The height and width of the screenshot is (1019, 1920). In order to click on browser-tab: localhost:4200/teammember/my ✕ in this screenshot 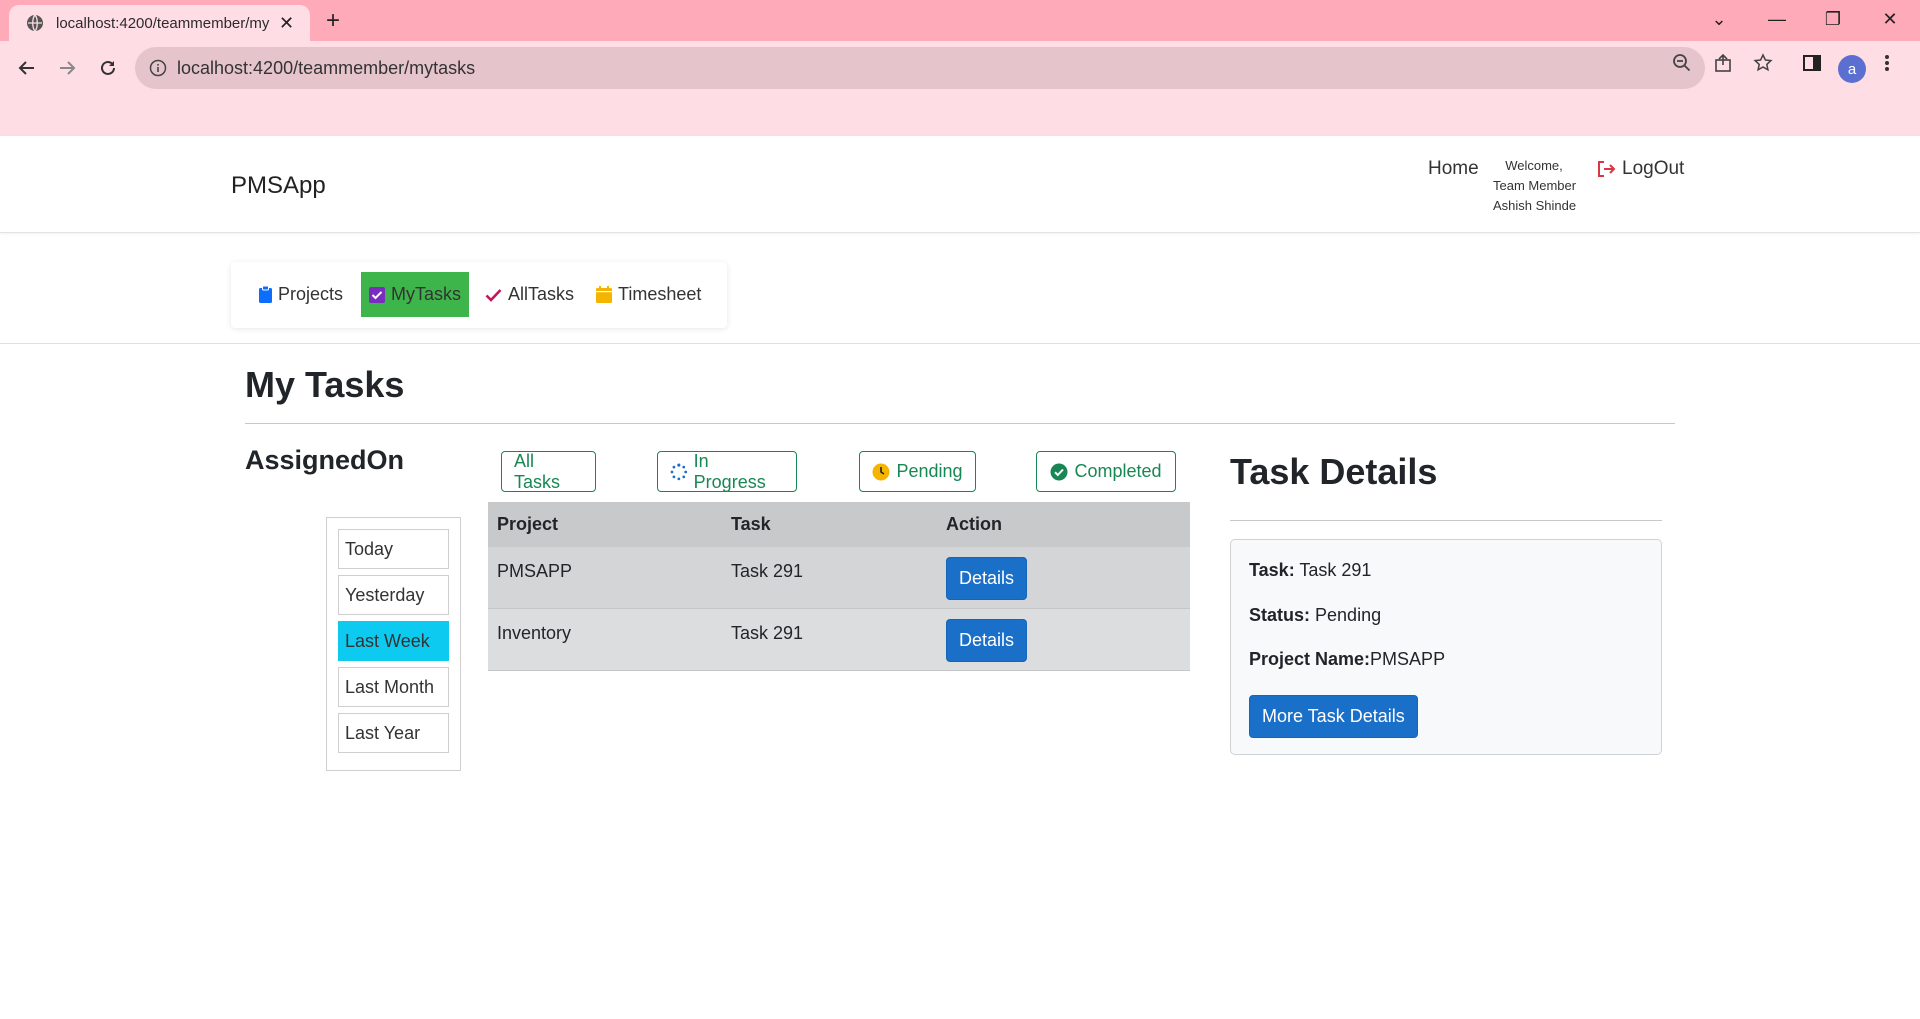, I will do `click(159, 23)`.